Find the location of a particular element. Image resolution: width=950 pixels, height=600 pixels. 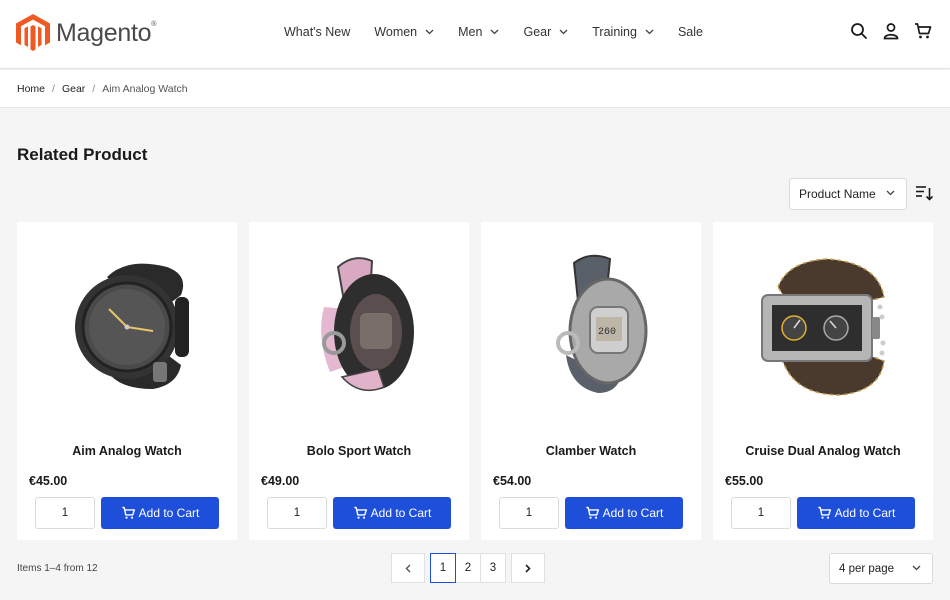

per-page-value: 4 per page is located at coordinates (866, 568).